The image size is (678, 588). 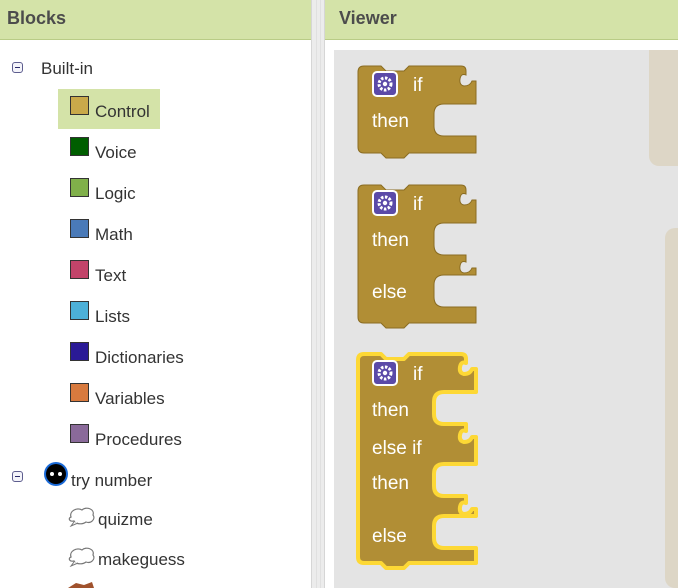 What do you see at coordinates (139, 357) in the screenshot?
I see `tree-item-label: Dictionaries` at bounding box center [139, 357].